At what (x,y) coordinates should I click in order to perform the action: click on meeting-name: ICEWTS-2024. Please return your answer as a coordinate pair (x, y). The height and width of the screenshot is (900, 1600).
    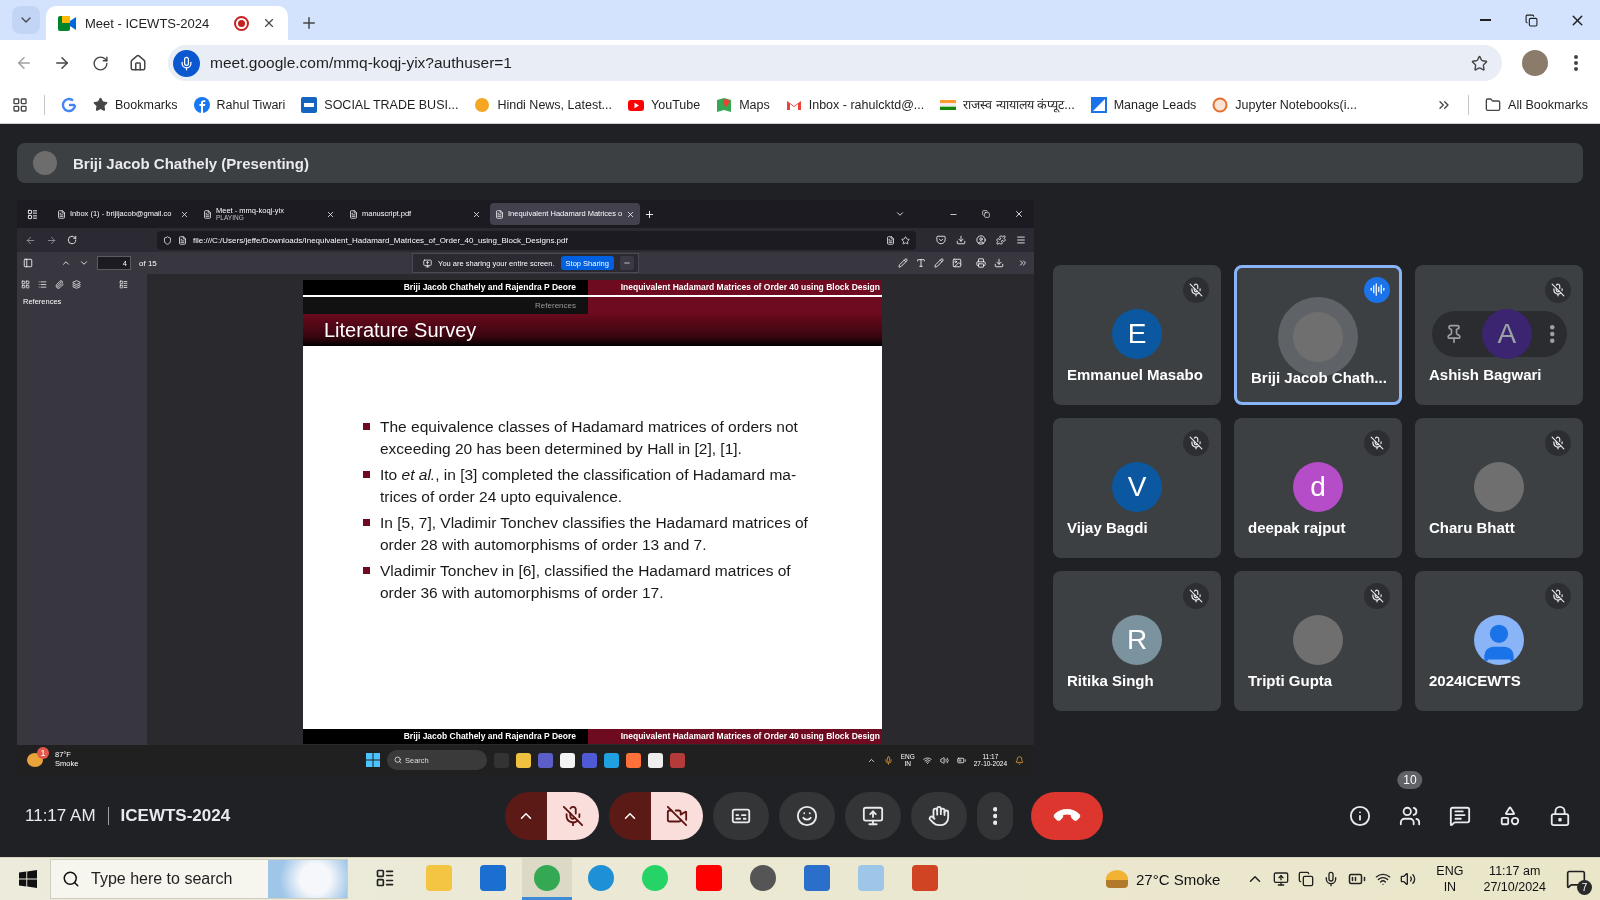
    Looking at the image, I should click on (175, 816).